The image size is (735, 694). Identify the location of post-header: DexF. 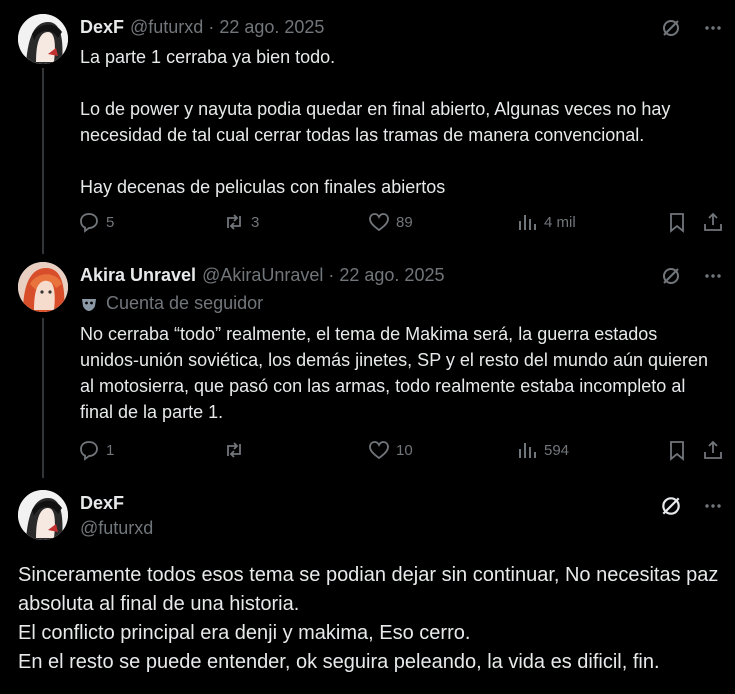
(102, 503).